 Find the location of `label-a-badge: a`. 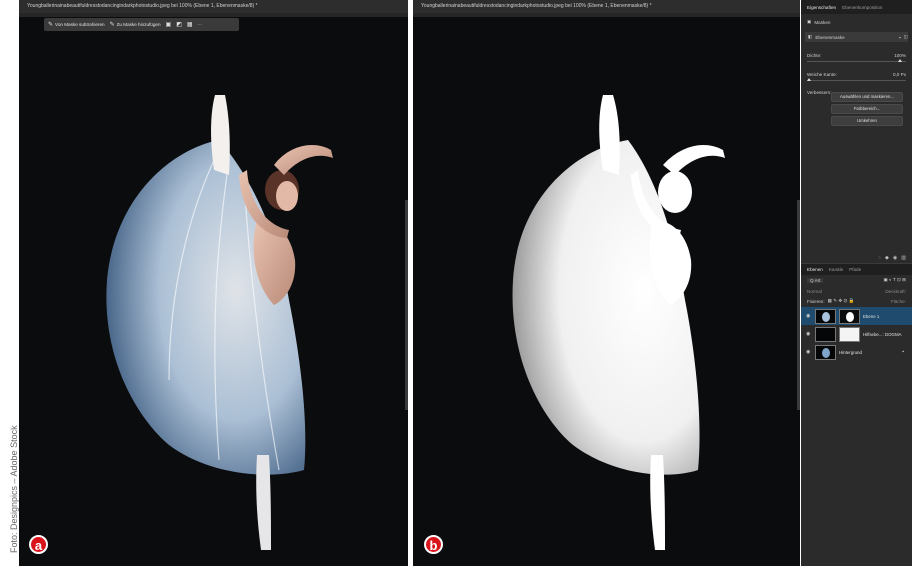

label-a-badge: a is located at coordinates (38, 544).